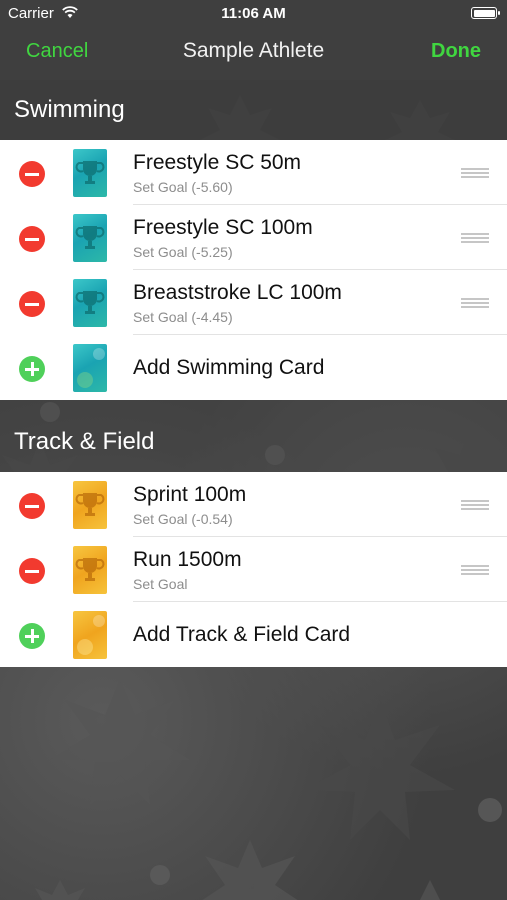 The height and width of the screenshot is (900, 507). I want to click on done-button: Done, so click(456, 51).